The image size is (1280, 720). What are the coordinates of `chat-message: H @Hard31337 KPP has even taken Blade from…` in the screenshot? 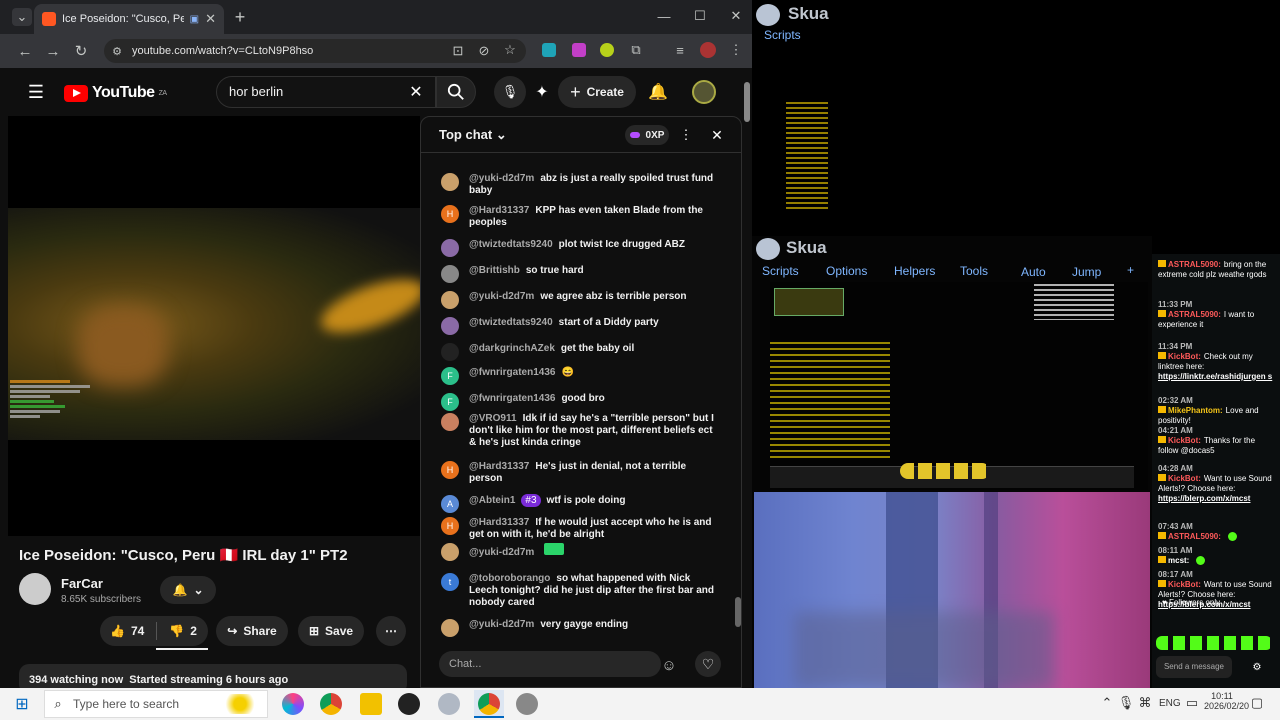 It's located at (579, 217).